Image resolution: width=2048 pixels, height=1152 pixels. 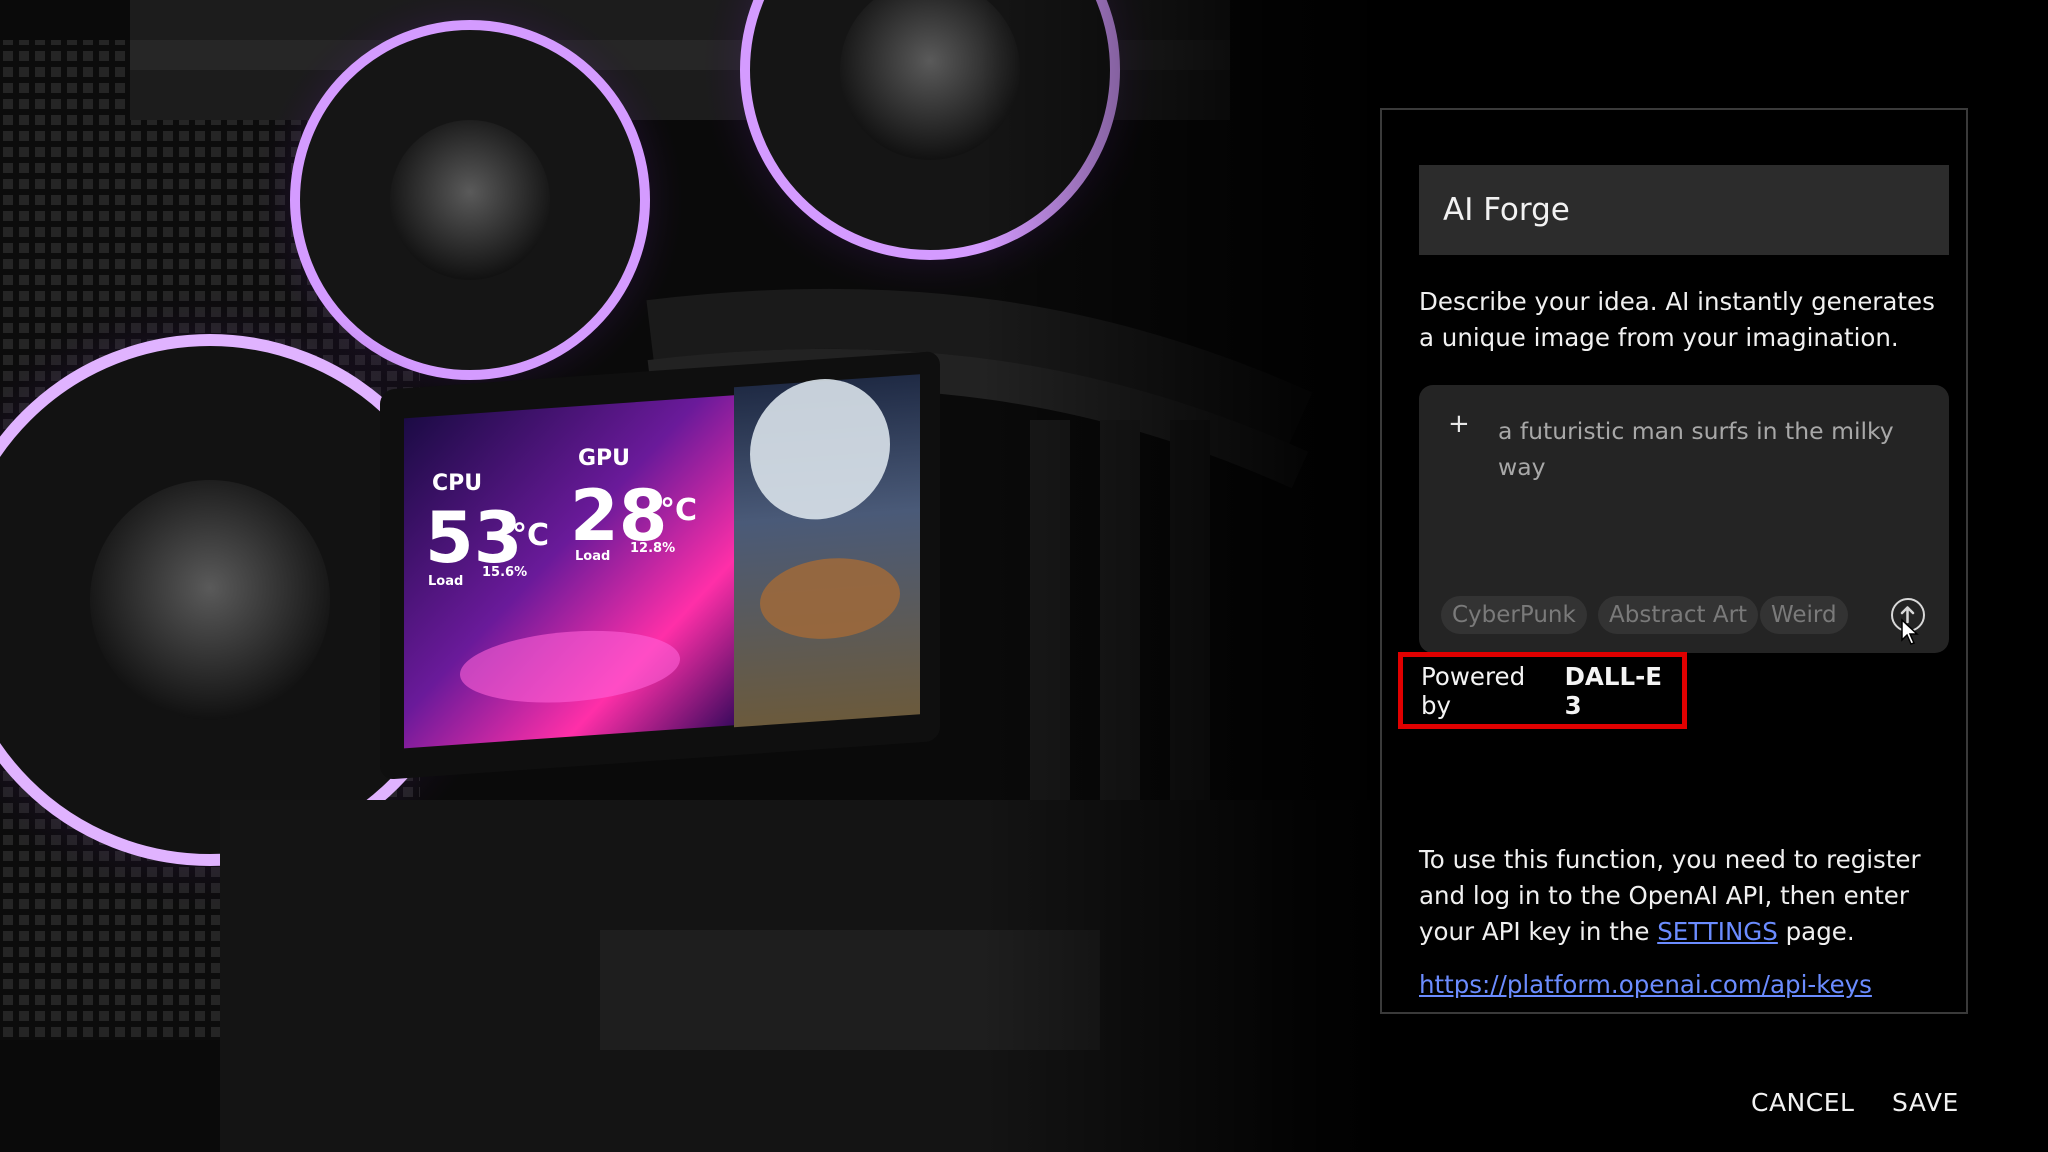 What do you see at coordinates (1645, 984) in the screenshot?
I see `openai-api-keys-link: https://platform.openai.com/api-keys` at bounding box center [1645, 984].